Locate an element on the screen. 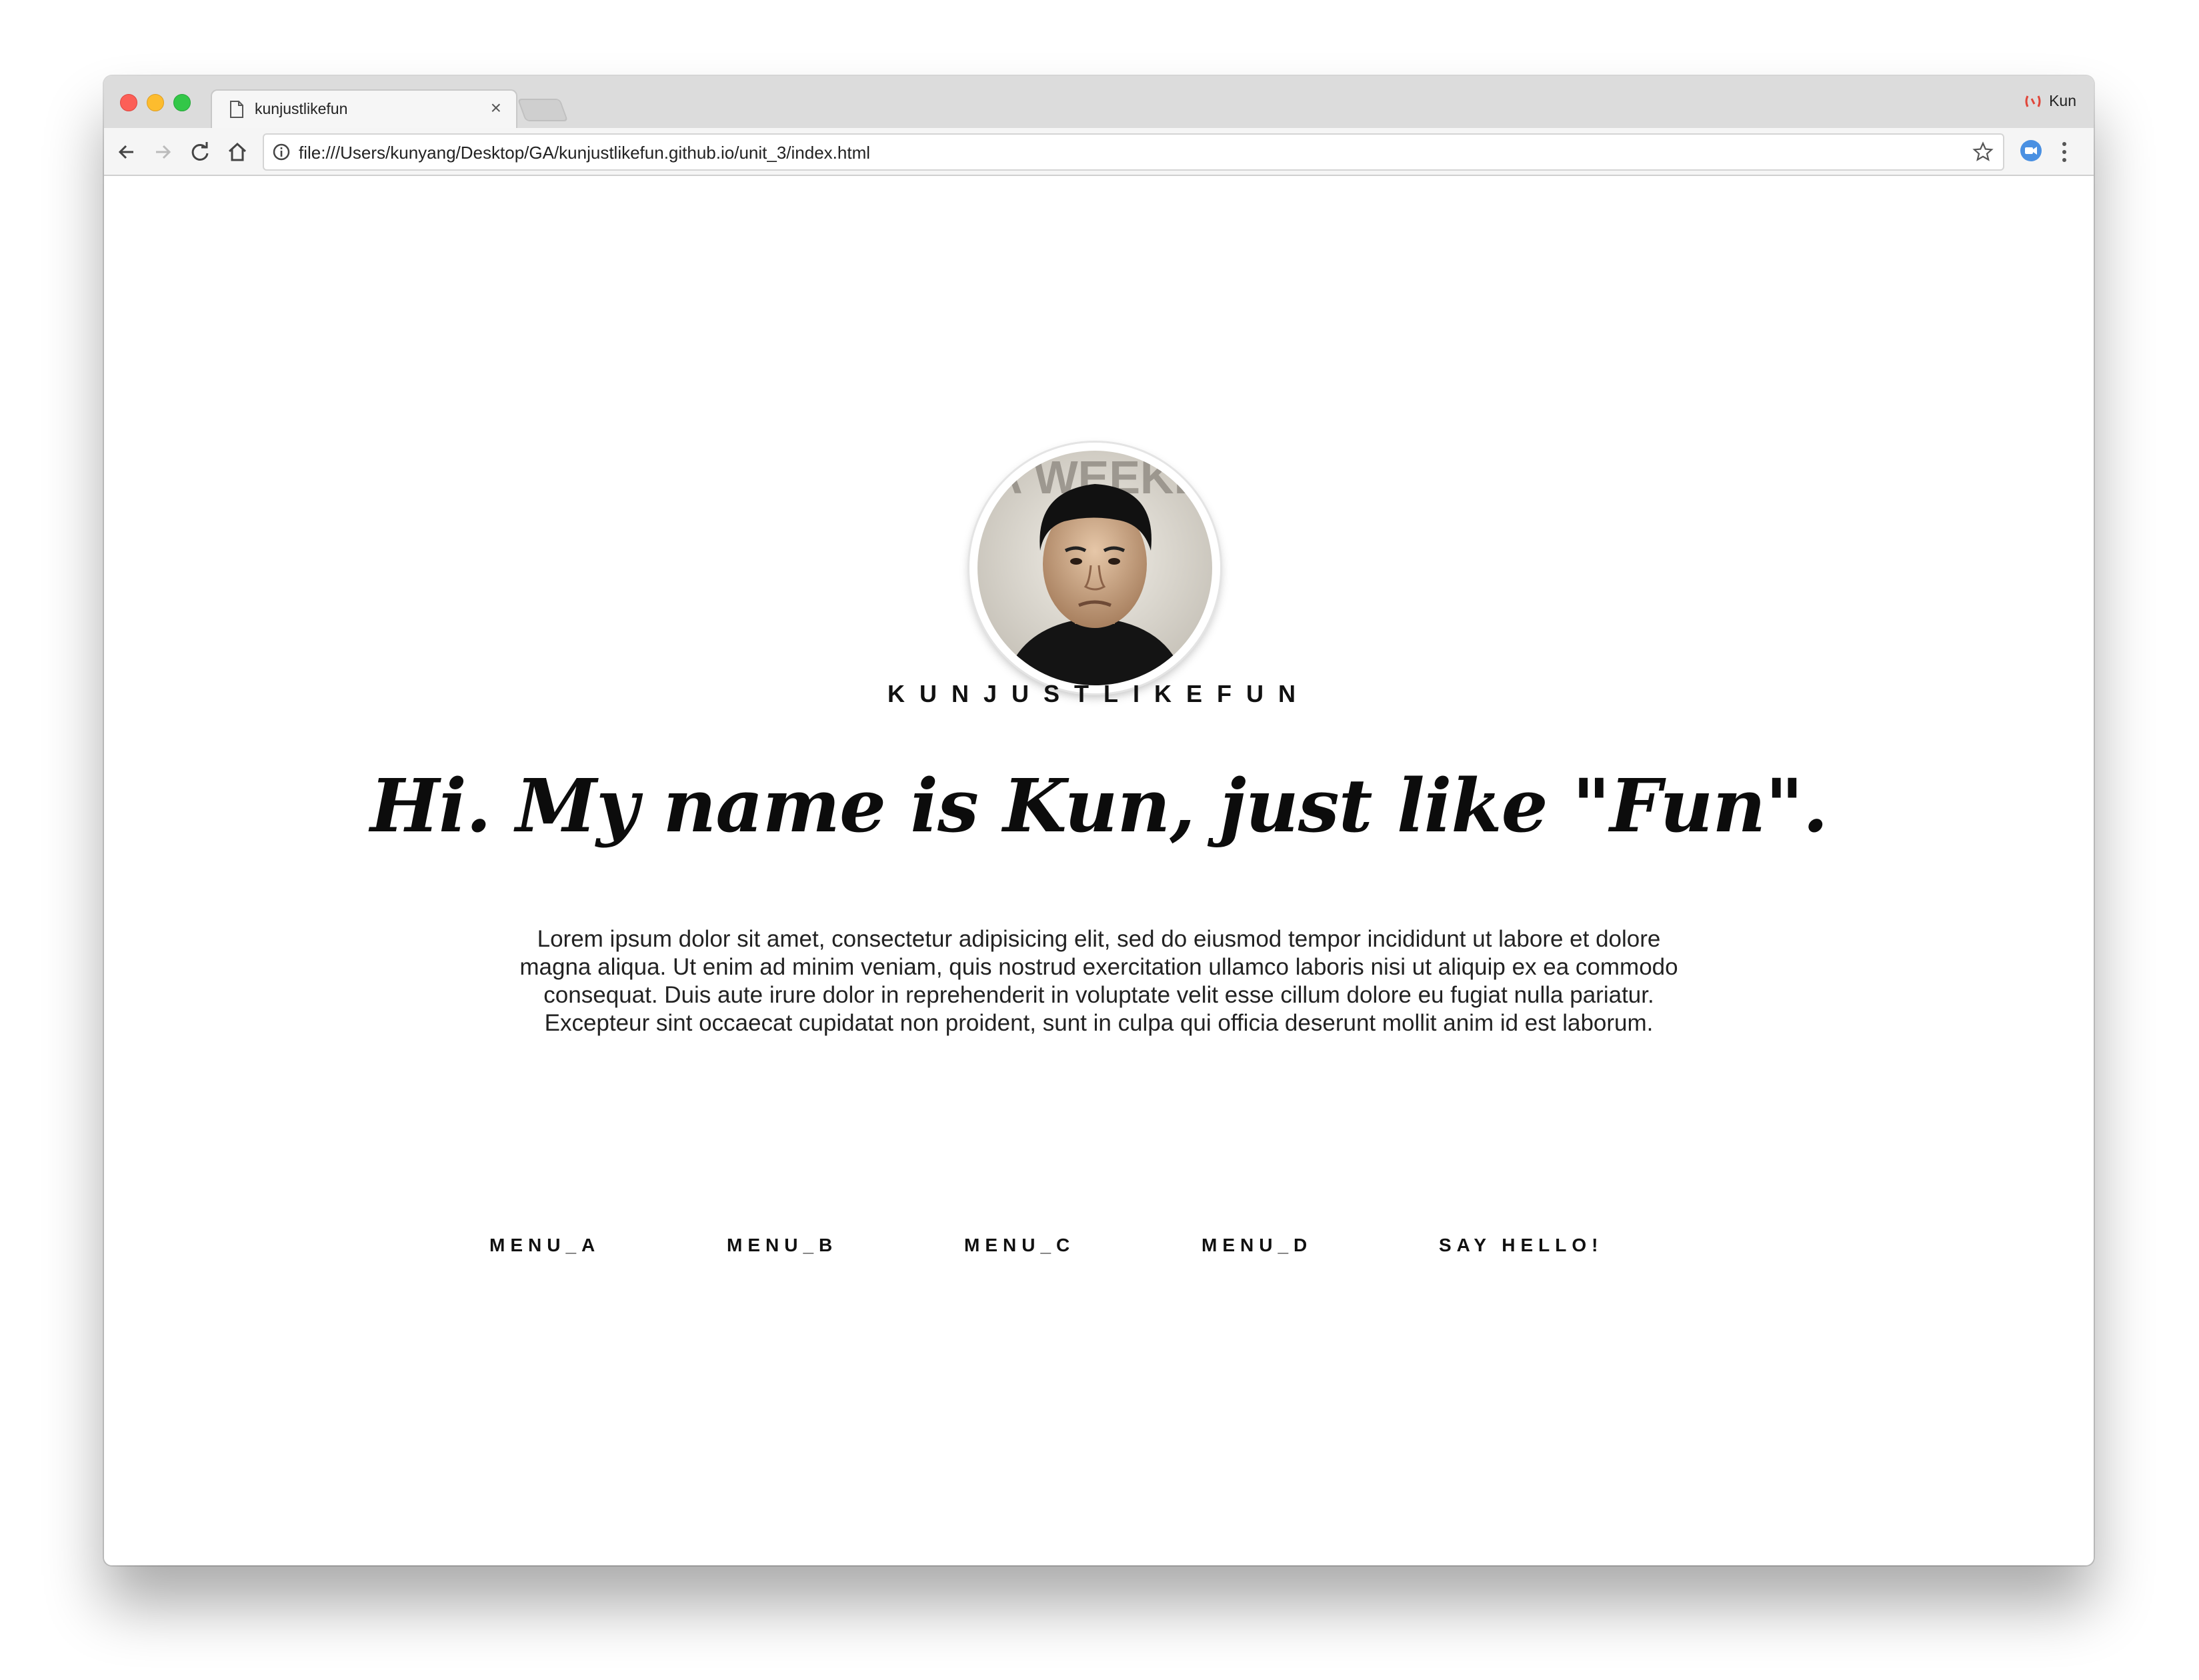  forward-arrow-icon is located at coordinates (163, 152).